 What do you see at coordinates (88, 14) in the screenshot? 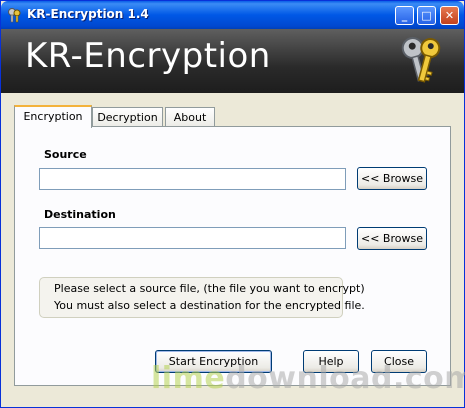
I see `window-title: KR-Encryption 1.4` at bounding box center [88, 14].